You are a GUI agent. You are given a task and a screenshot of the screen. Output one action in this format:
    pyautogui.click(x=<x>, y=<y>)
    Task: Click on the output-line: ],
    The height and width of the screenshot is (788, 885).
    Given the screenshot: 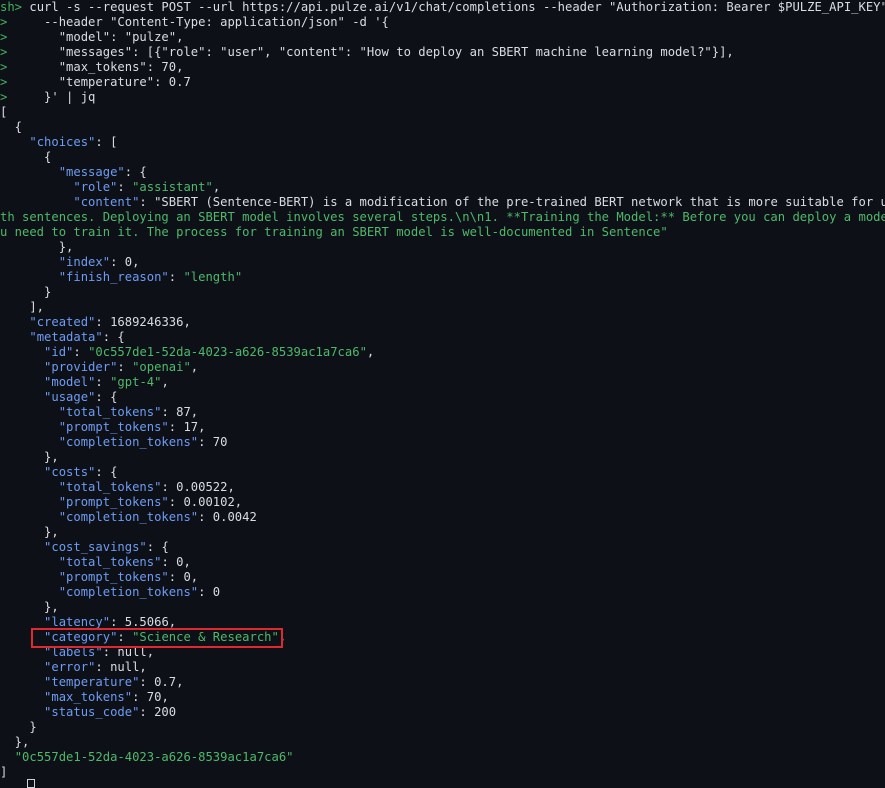 What is the action you would take?
    pyautogui.click(x=22, y=307)
    